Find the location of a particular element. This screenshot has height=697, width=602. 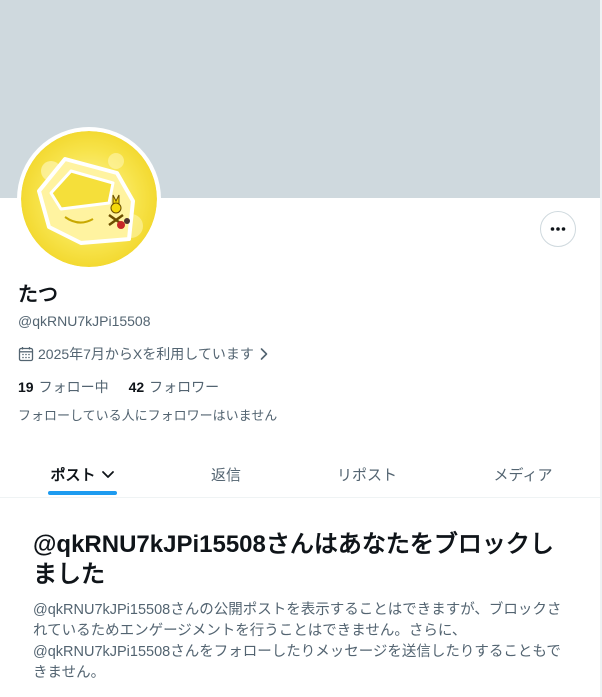

followers-link: 42 フォロワー is located at coordinates (174, 387).